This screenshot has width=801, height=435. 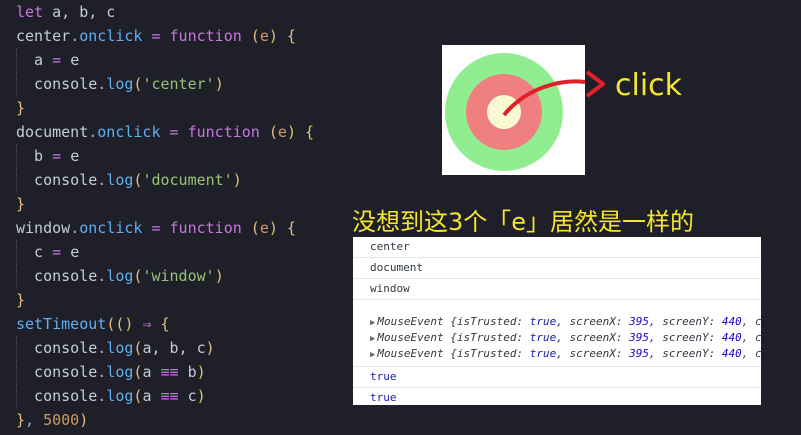 I want to click on console-result-row: true, so click(x=557, y=377).